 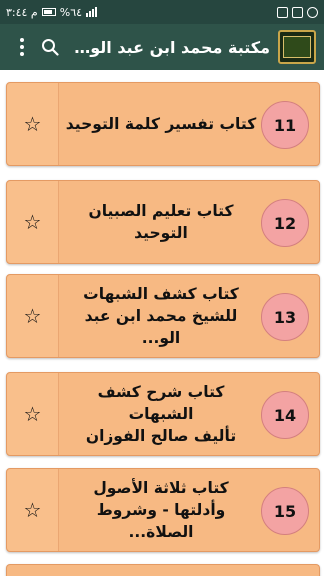 I want to click on time: م ٣:٤٤, so click(x=22, y=12).